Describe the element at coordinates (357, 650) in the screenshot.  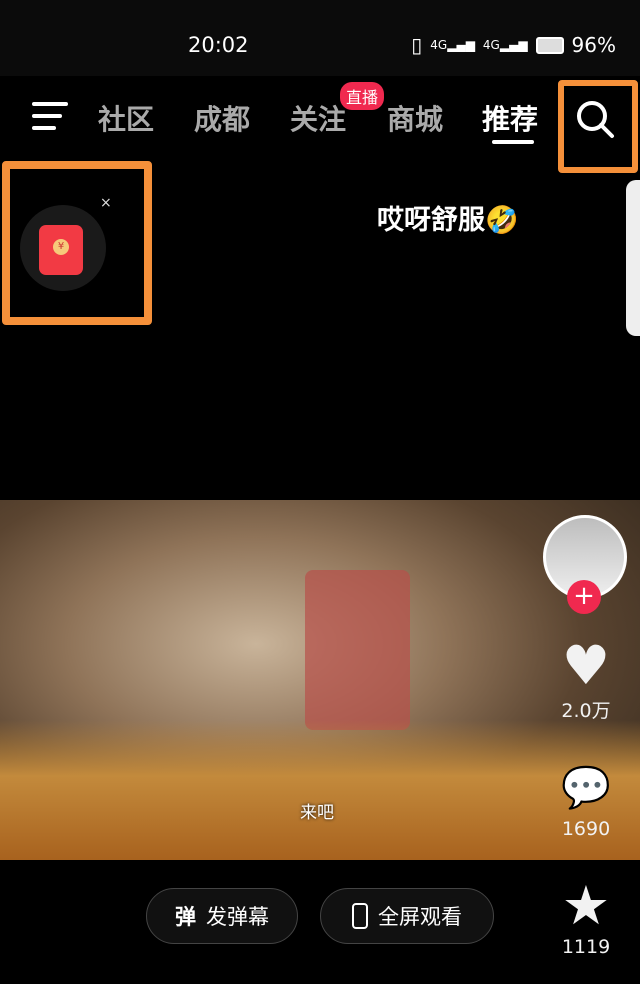
I see `video-frame-detail` at that location.